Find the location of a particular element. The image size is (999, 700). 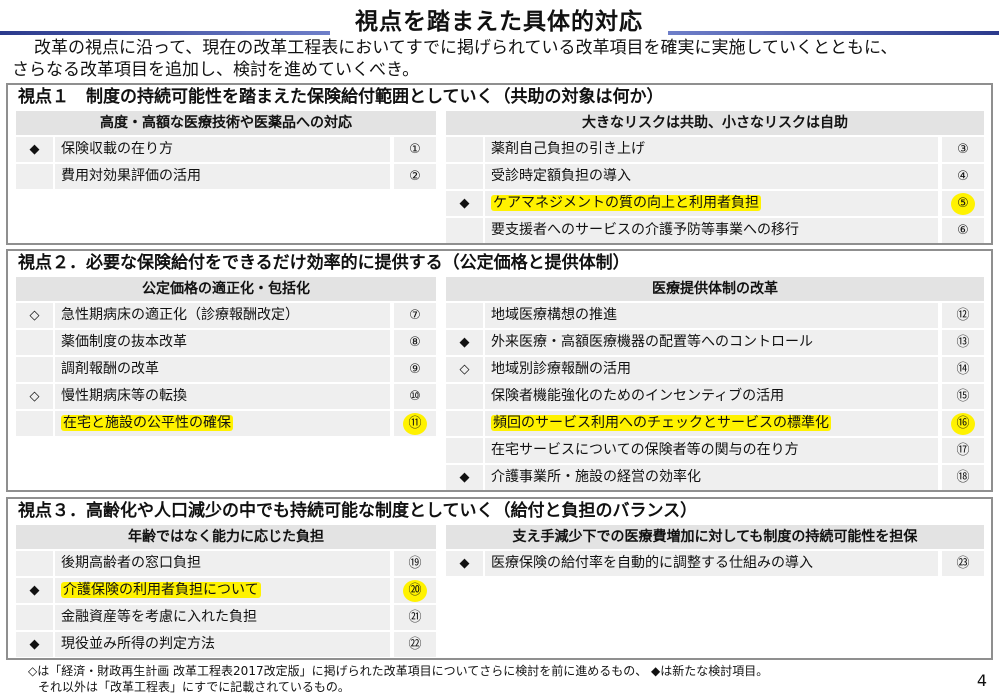

item-text: 金融資産等を考慮に入れた負担 is located at coordinates (159, 617).